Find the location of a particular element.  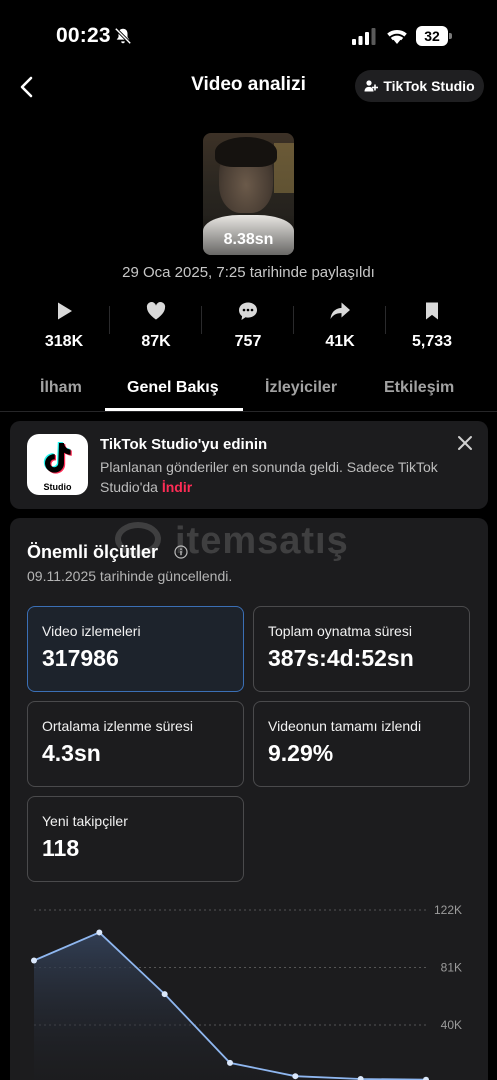

metric-value: 118 is located at coordinates (61, 848).